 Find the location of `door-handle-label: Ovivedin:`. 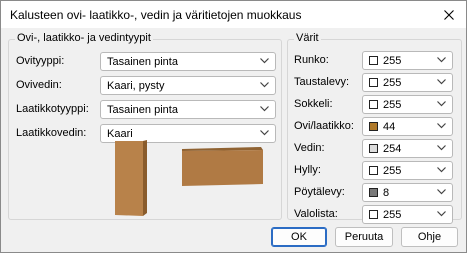

door-handle-label: Ovivedin: is located at coordinates (39, 85).